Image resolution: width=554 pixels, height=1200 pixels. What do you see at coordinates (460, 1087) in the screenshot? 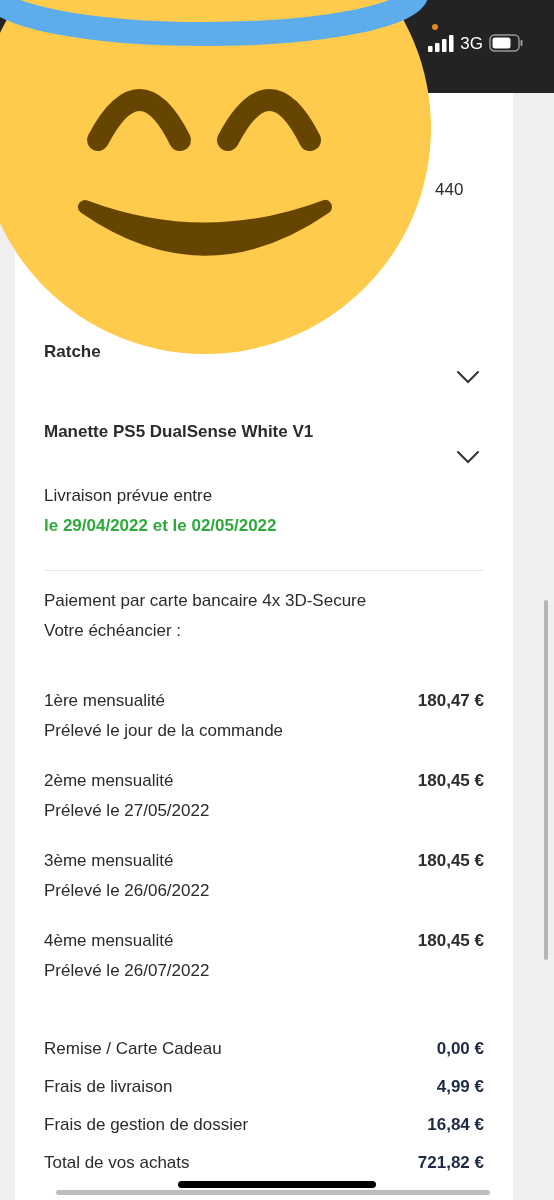
I see `summary-value: 4,99 €` at bounding box center [460, 1087].